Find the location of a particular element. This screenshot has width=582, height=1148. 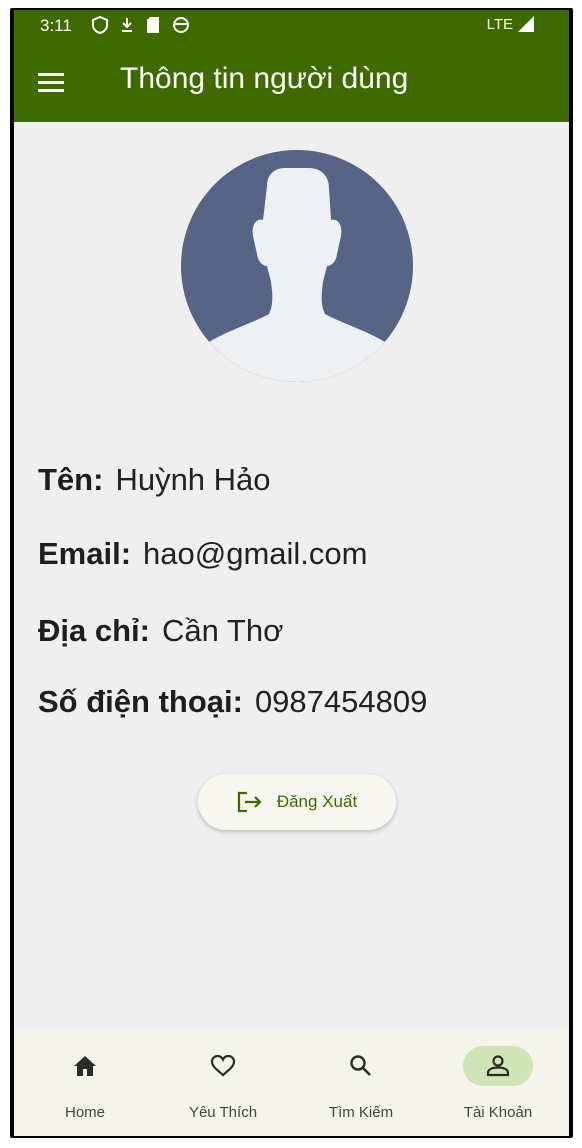

address-label: Địa chỉ: is located at coordinates (94, 630).